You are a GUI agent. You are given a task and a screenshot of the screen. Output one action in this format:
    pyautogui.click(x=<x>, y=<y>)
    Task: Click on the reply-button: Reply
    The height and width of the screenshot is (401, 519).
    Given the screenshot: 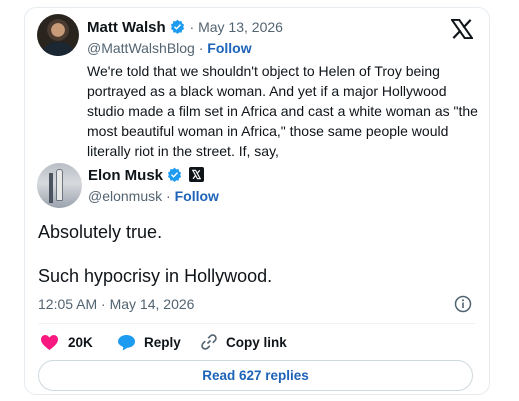 What is the action you would take?
    pyautogui.click(x=149, y=342)
    